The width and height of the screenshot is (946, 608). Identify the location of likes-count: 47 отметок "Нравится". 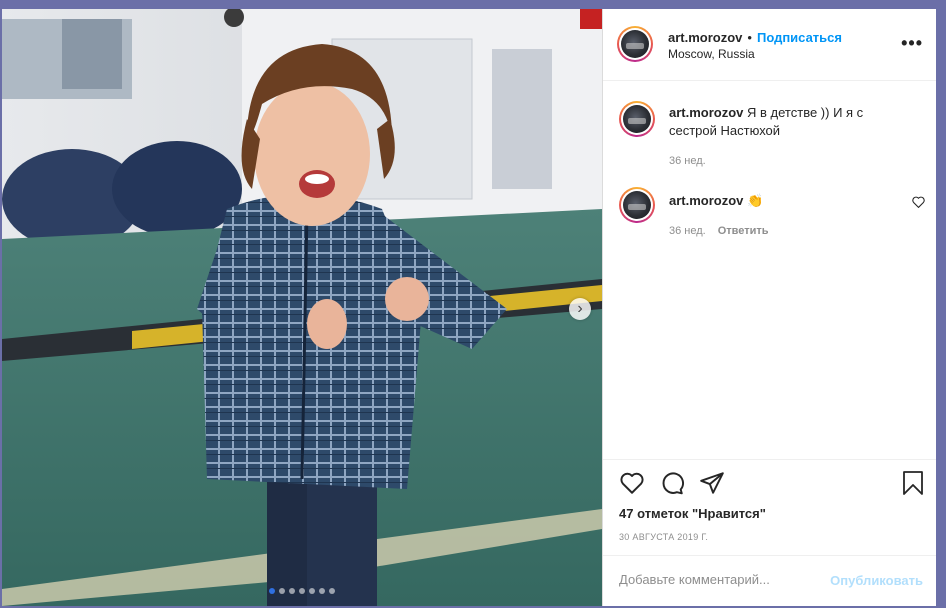
(692, 513).